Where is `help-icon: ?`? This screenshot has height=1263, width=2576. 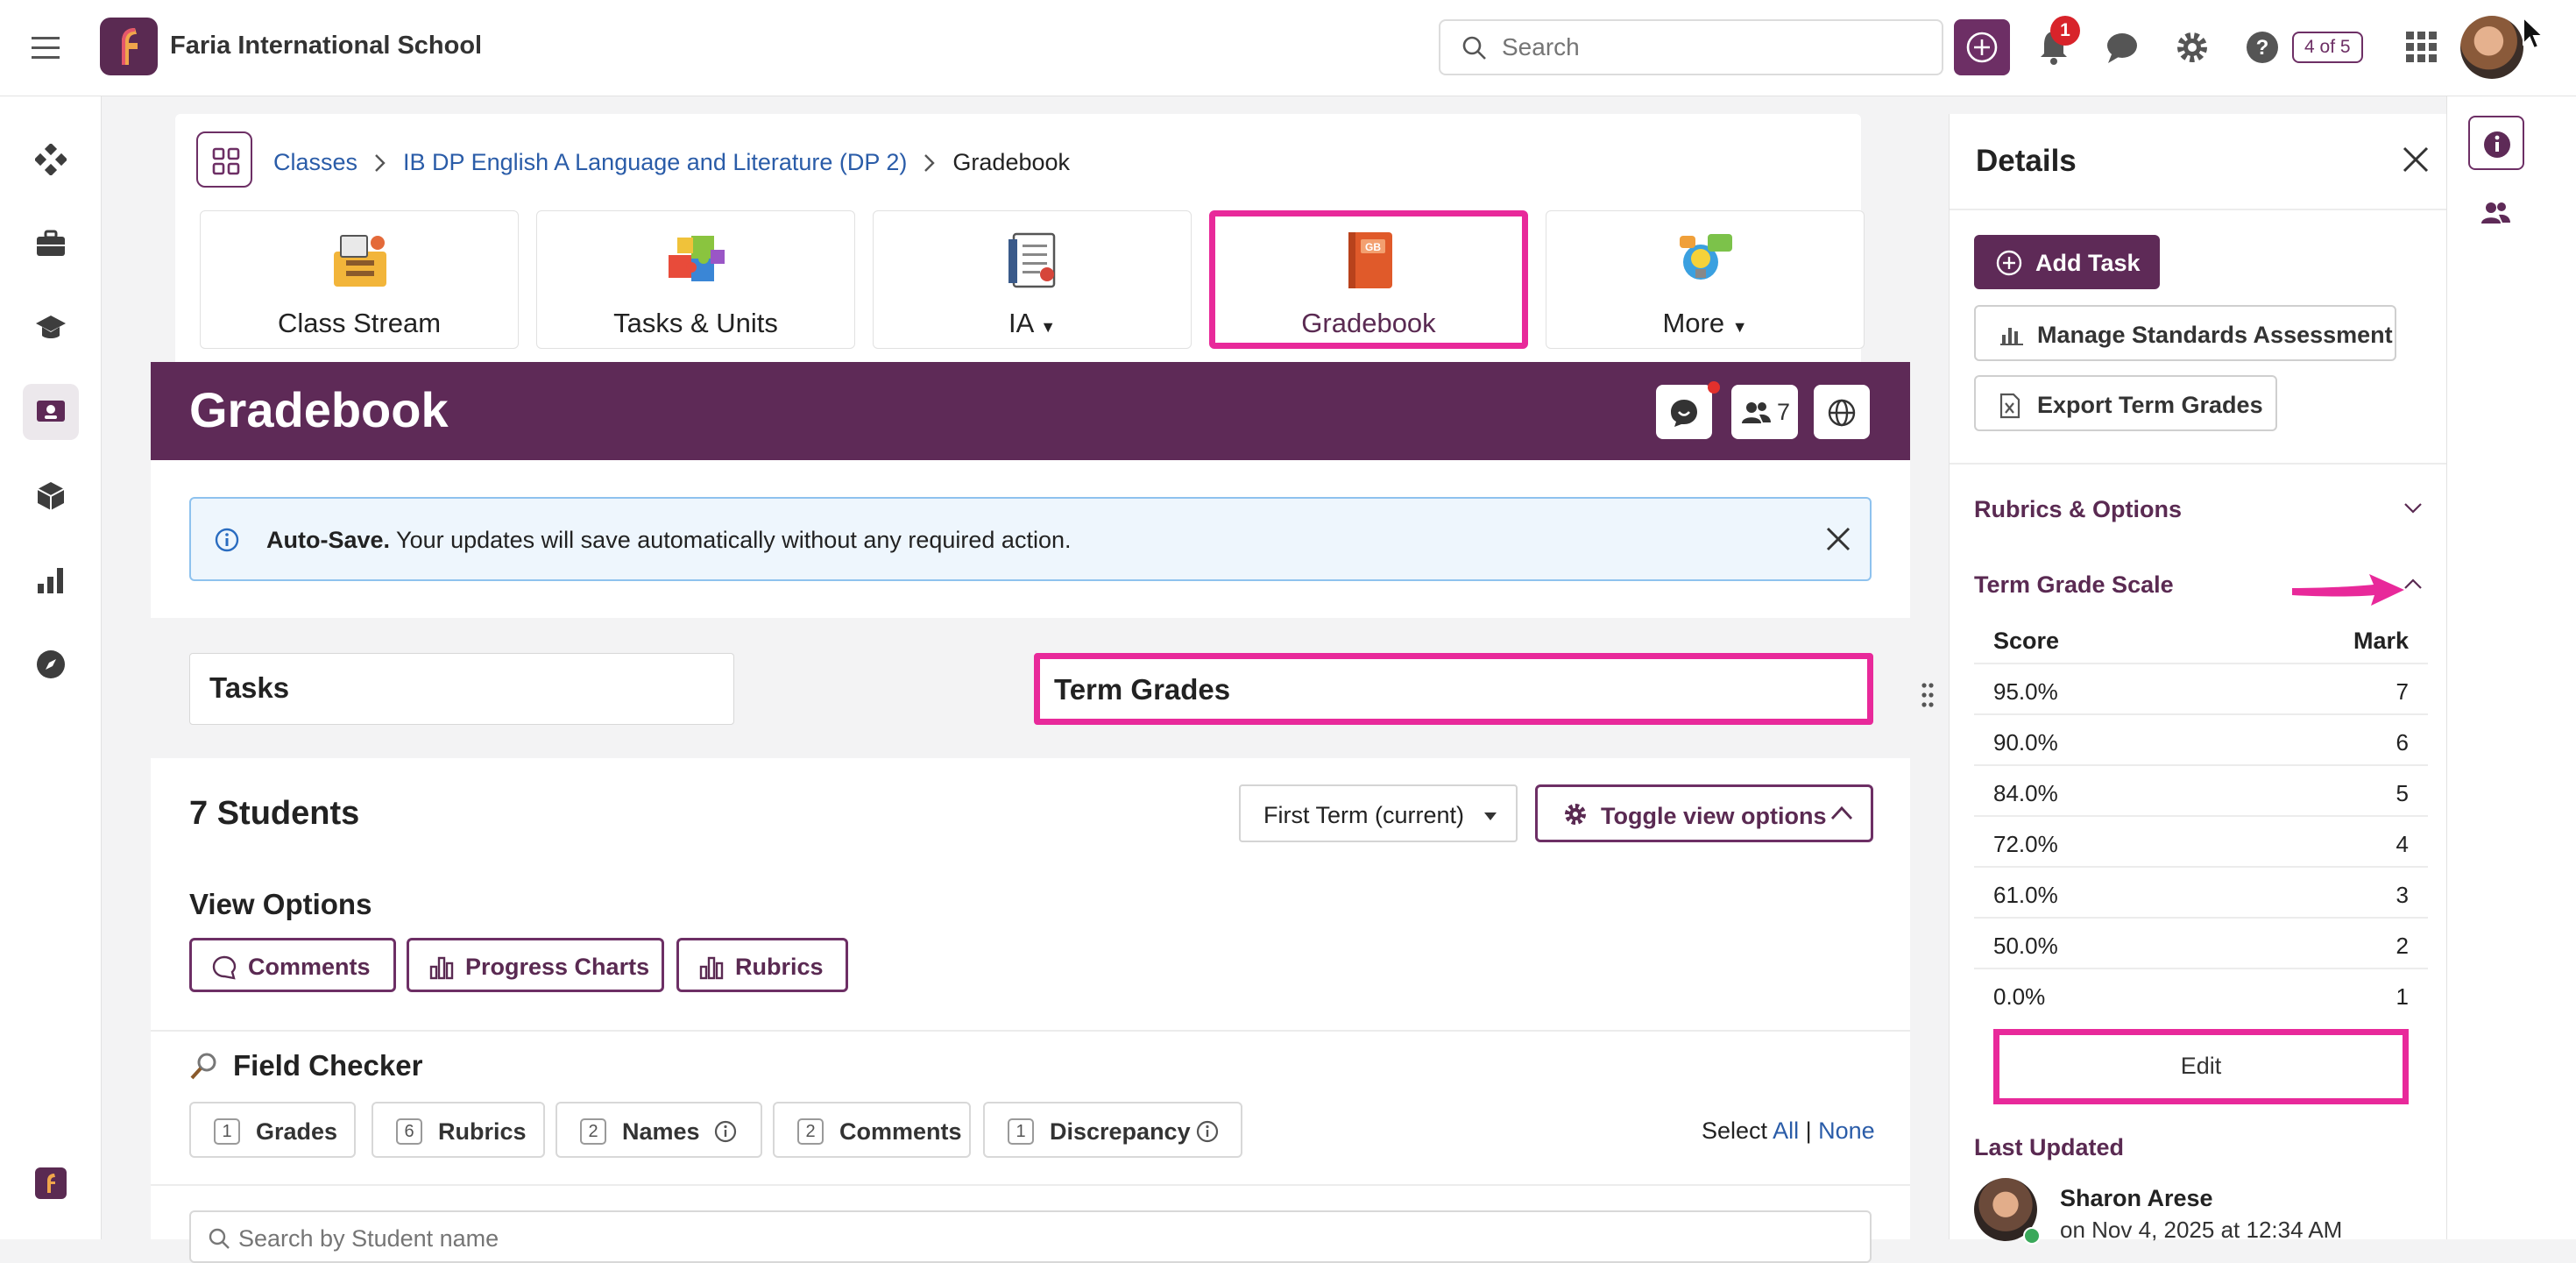
help-icon: ? is located at coordinates (2262, 47).